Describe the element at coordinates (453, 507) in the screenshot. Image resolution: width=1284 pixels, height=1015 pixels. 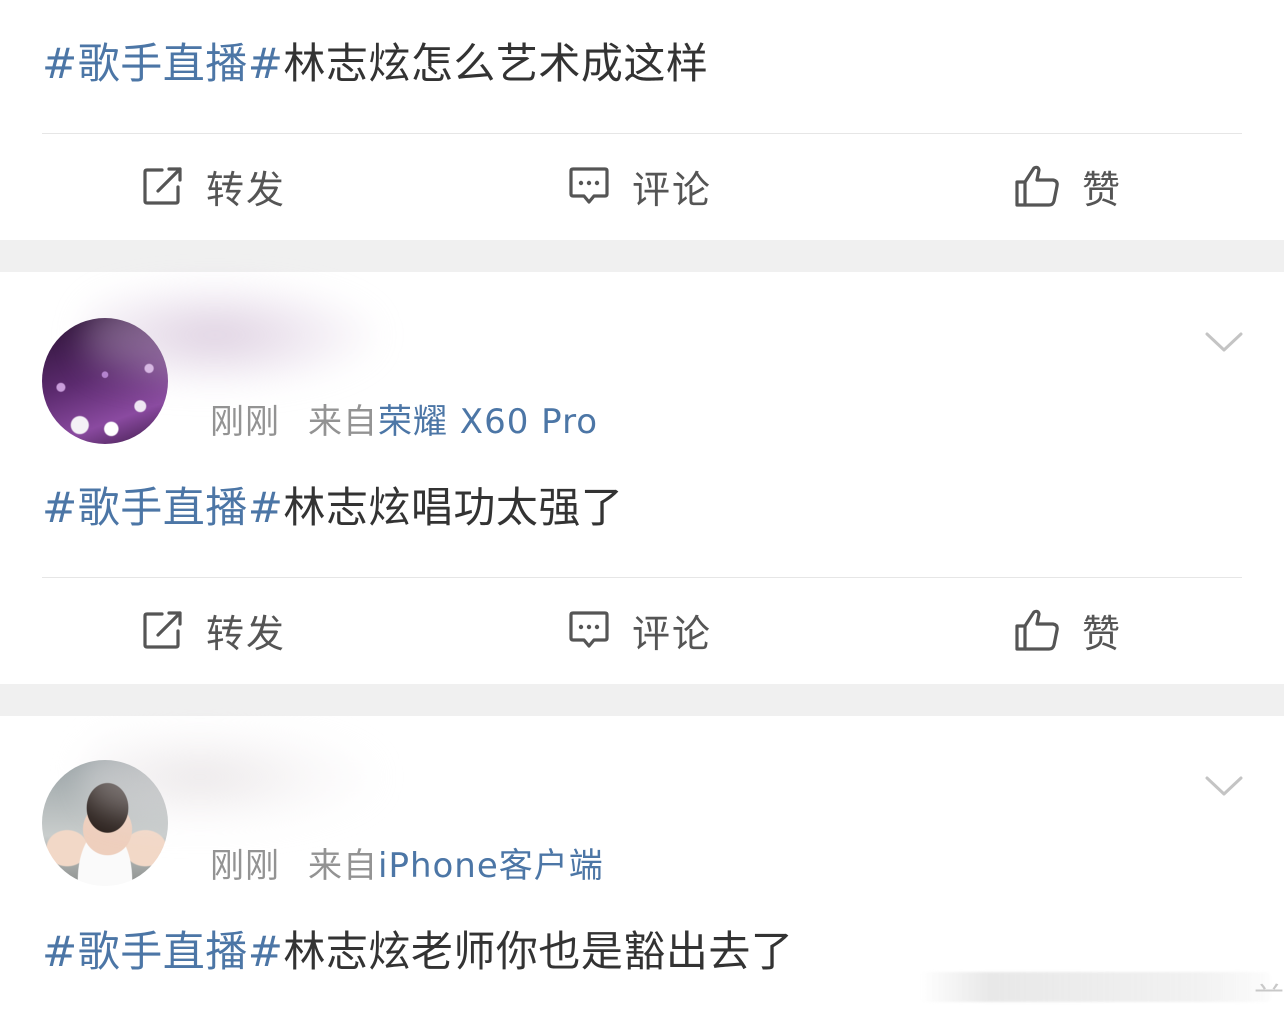
I see `post-body: 林志炫唱功太强了` at that location.